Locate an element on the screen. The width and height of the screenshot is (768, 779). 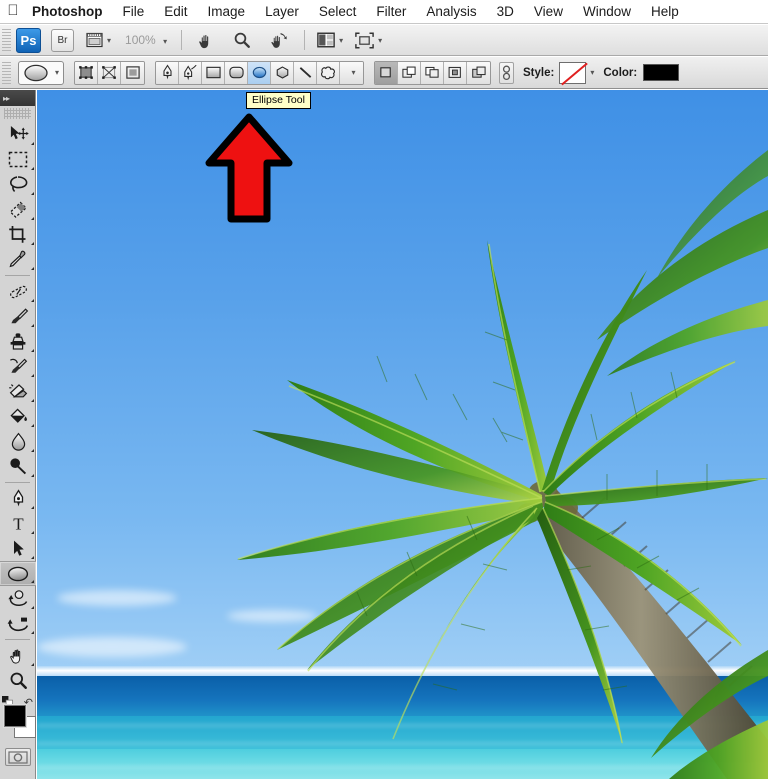
menu-item-window: Window is located at coordinates (607, 12).